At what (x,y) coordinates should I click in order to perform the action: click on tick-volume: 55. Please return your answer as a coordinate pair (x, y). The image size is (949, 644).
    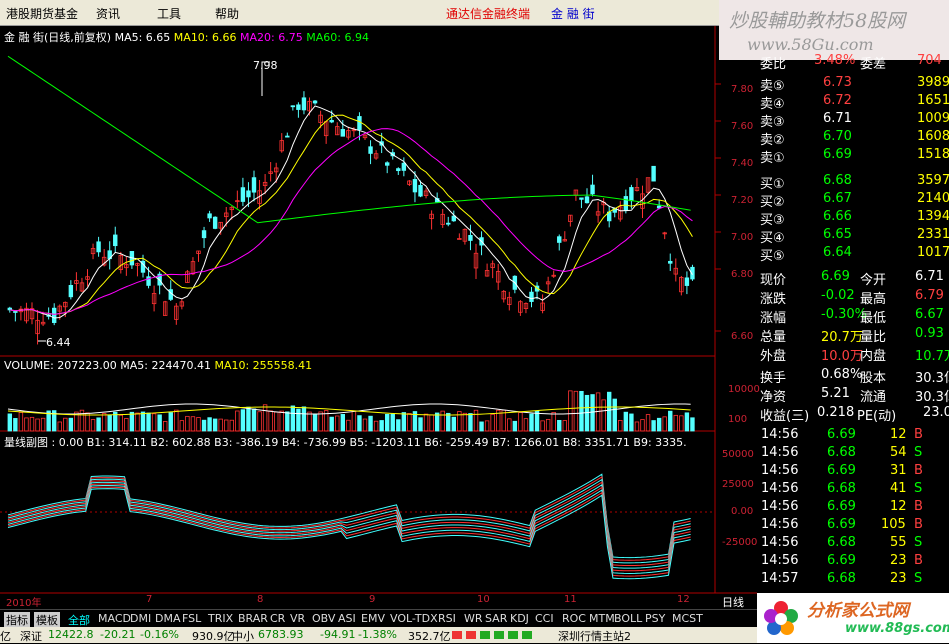
    Looking at the image, I should click on (898, 542).